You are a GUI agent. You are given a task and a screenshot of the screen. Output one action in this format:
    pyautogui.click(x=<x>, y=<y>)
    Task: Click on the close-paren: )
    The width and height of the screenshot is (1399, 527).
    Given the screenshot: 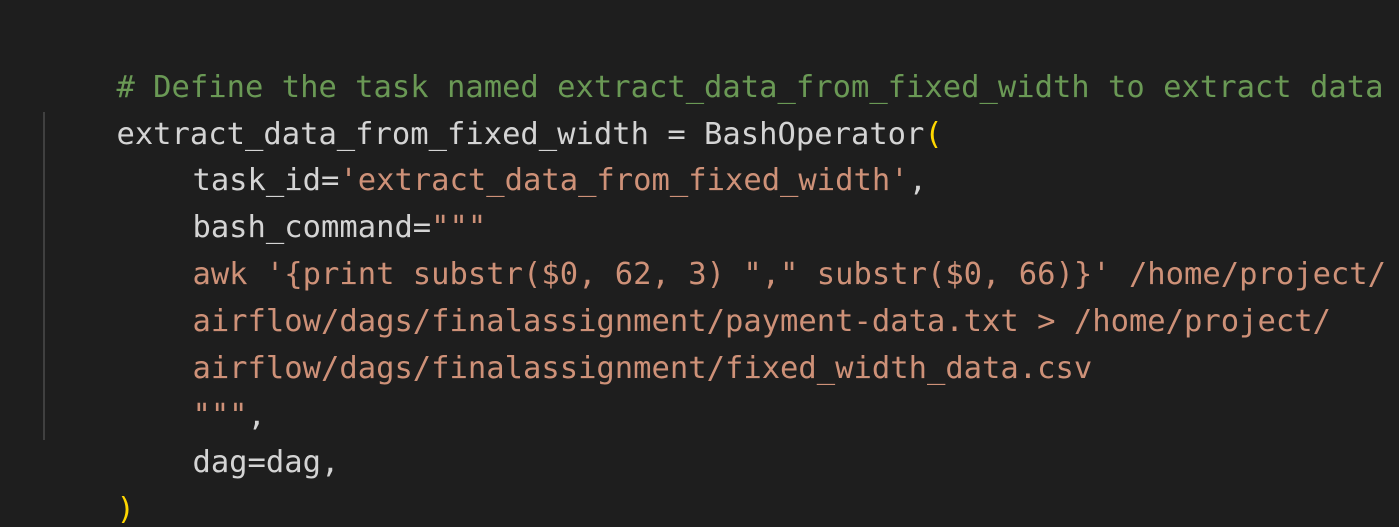 What is the action you would take?
    pyautogui.click(x=125, y=509)
    